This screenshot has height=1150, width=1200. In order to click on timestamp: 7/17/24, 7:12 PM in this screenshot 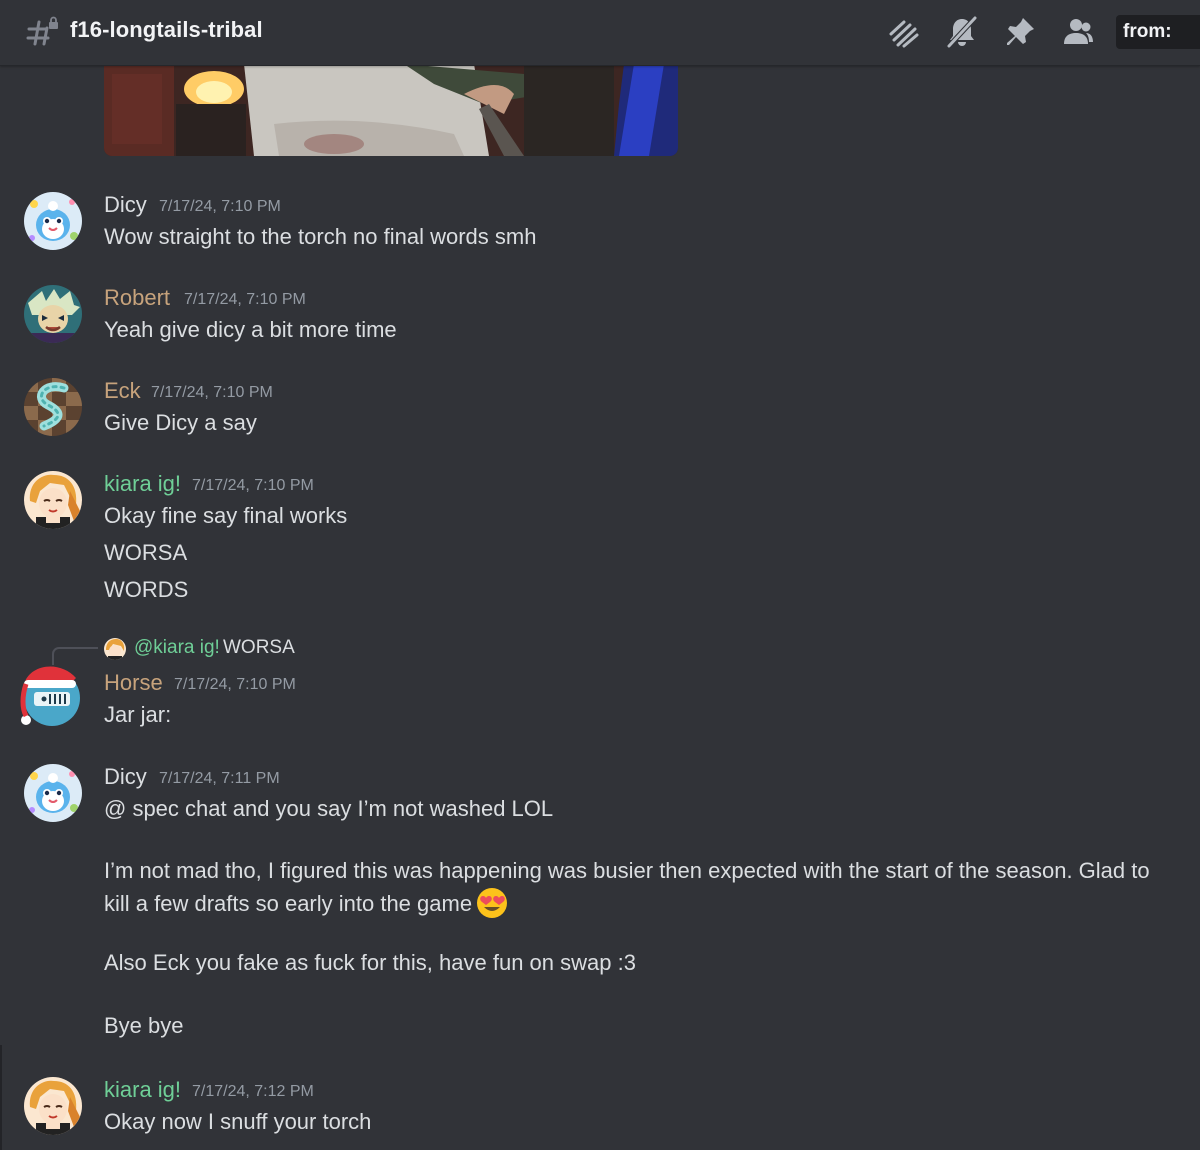, I will do `click(253, 1091)`.